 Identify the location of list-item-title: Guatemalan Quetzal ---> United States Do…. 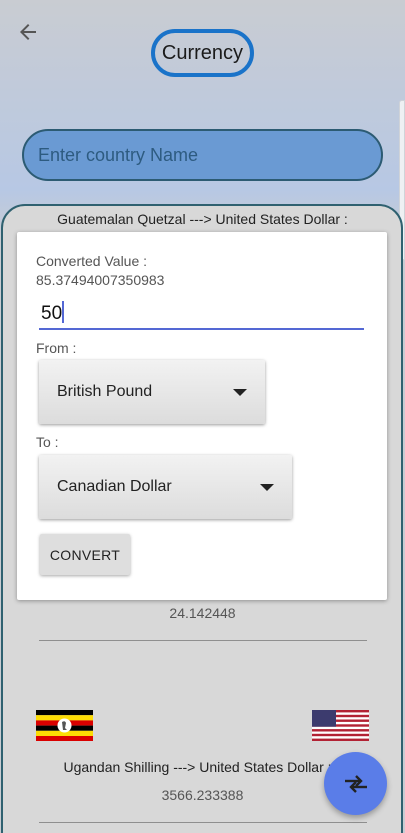
(202, 219).